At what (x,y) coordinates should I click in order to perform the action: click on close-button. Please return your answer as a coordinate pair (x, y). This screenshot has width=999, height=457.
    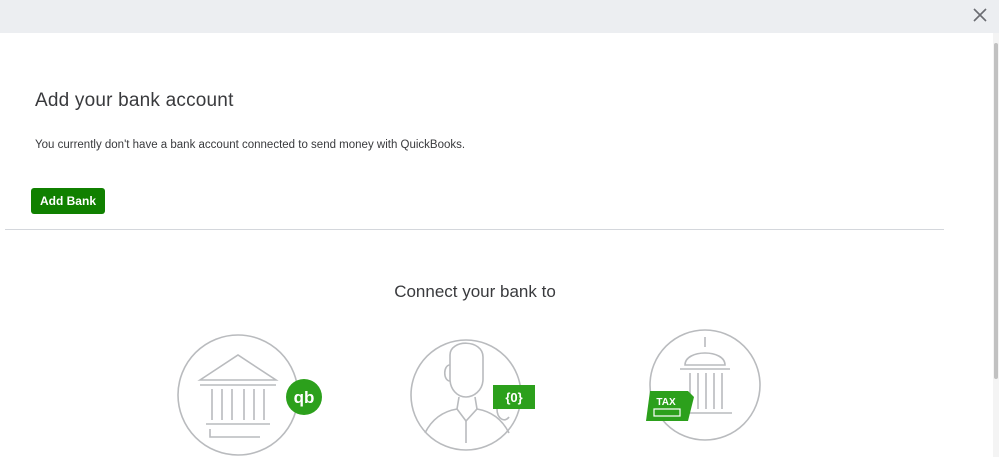
    Looking at the image, I should click on (980, 15).